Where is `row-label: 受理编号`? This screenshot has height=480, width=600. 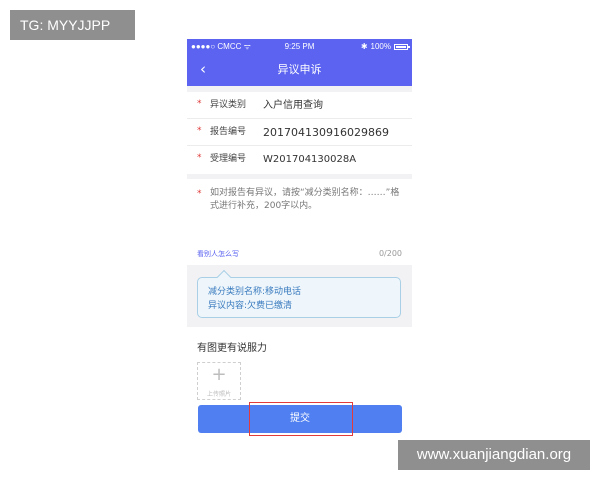 row-label: 受理编号 is located at coordinates (228, 159).